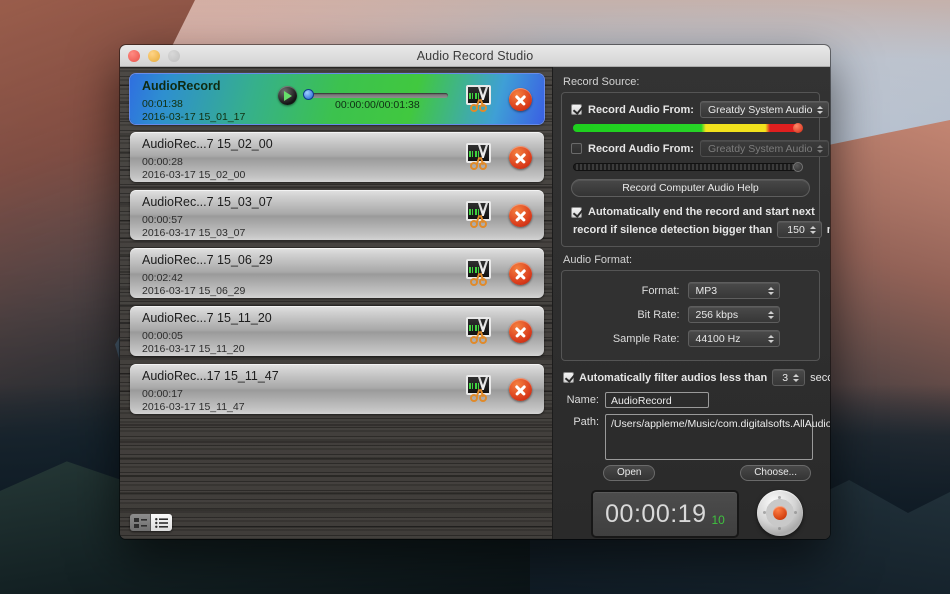 Image resolution: width=950 pixels, height=594 pixels. I want to click on recording-duration: 00:00:57, so click(162, 220).